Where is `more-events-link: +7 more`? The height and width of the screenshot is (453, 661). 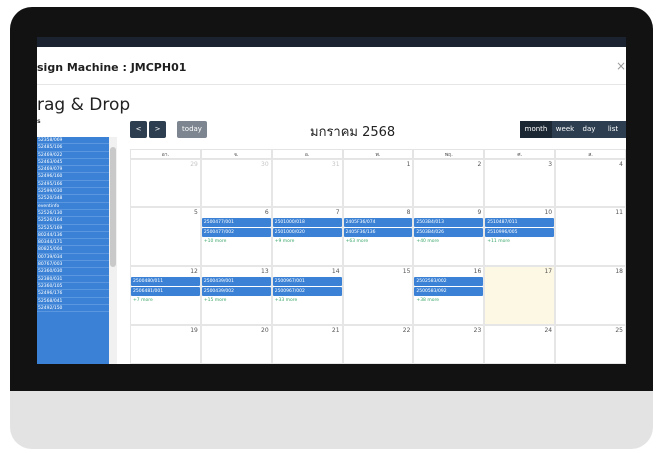 more-events-link: +7 more is located at coordinates (143, 300).